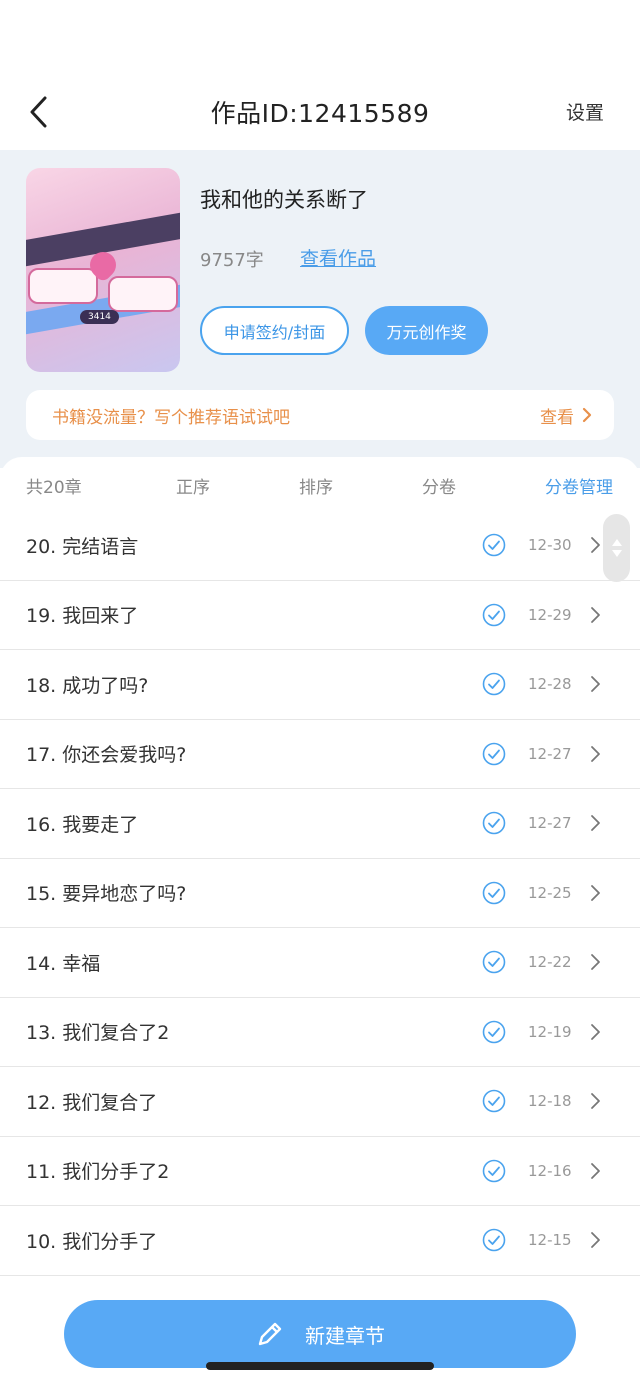  Describe the element at coordinates (232, 260) in the screenshot. I see `word-count: 9757字` at that location.